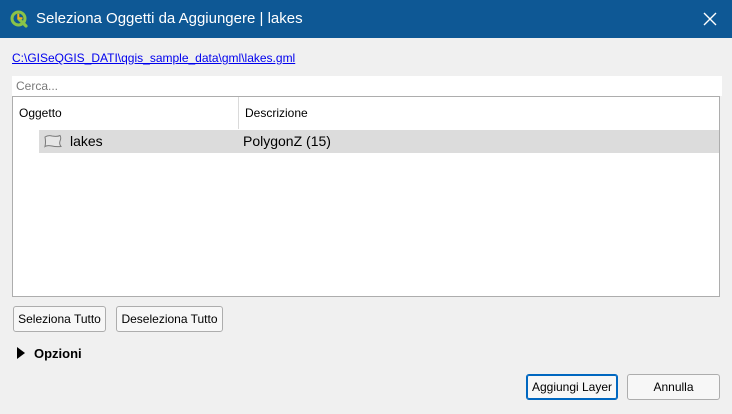 This screenshot has height=414, width=732. Describe the element at coordinates (673, 387) in the screenshot. I see `cancel-button: Annulla` at that location.